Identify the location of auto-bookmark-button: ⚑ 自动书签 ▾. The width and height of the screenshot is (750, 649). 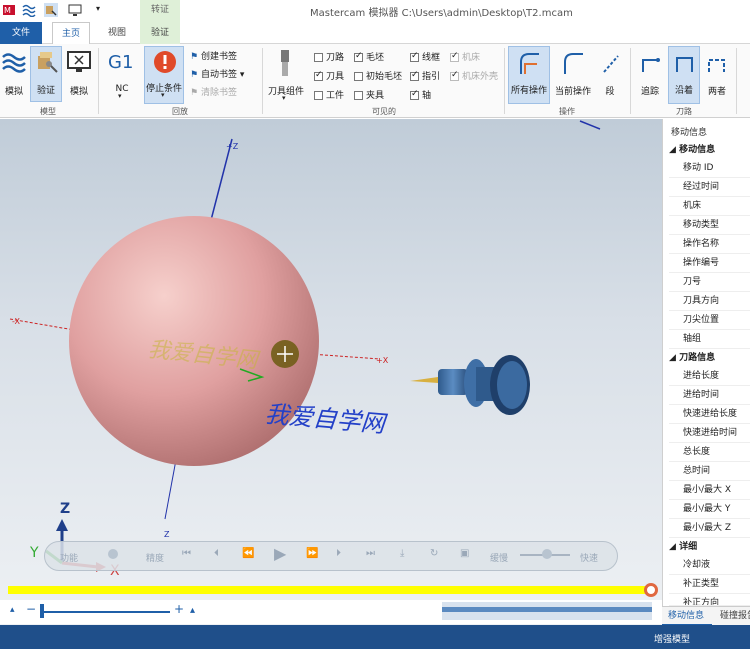
(217, 73).